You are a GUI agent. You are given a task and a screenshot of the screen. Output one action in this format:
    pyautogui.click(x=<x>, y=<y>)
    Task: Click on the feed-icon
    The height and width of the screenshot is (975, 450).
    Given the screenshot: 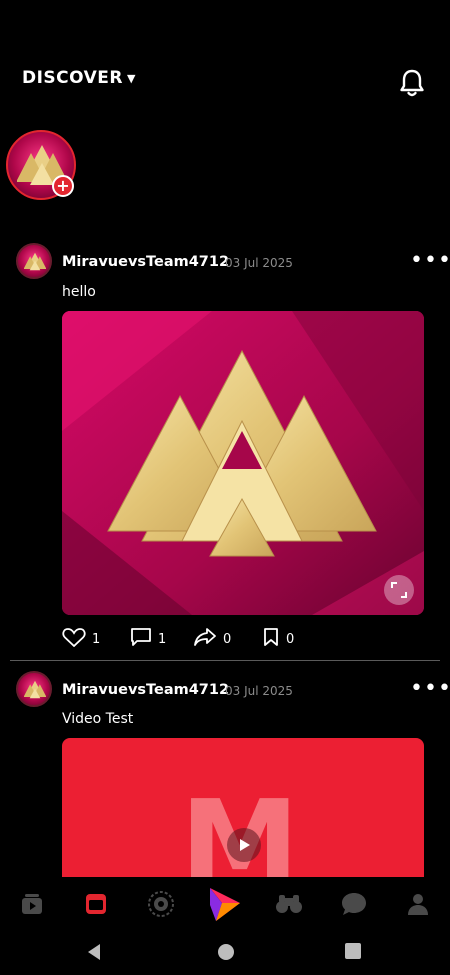 What is the action you would take?
    pyautogui.click(x=32, y=904)
    